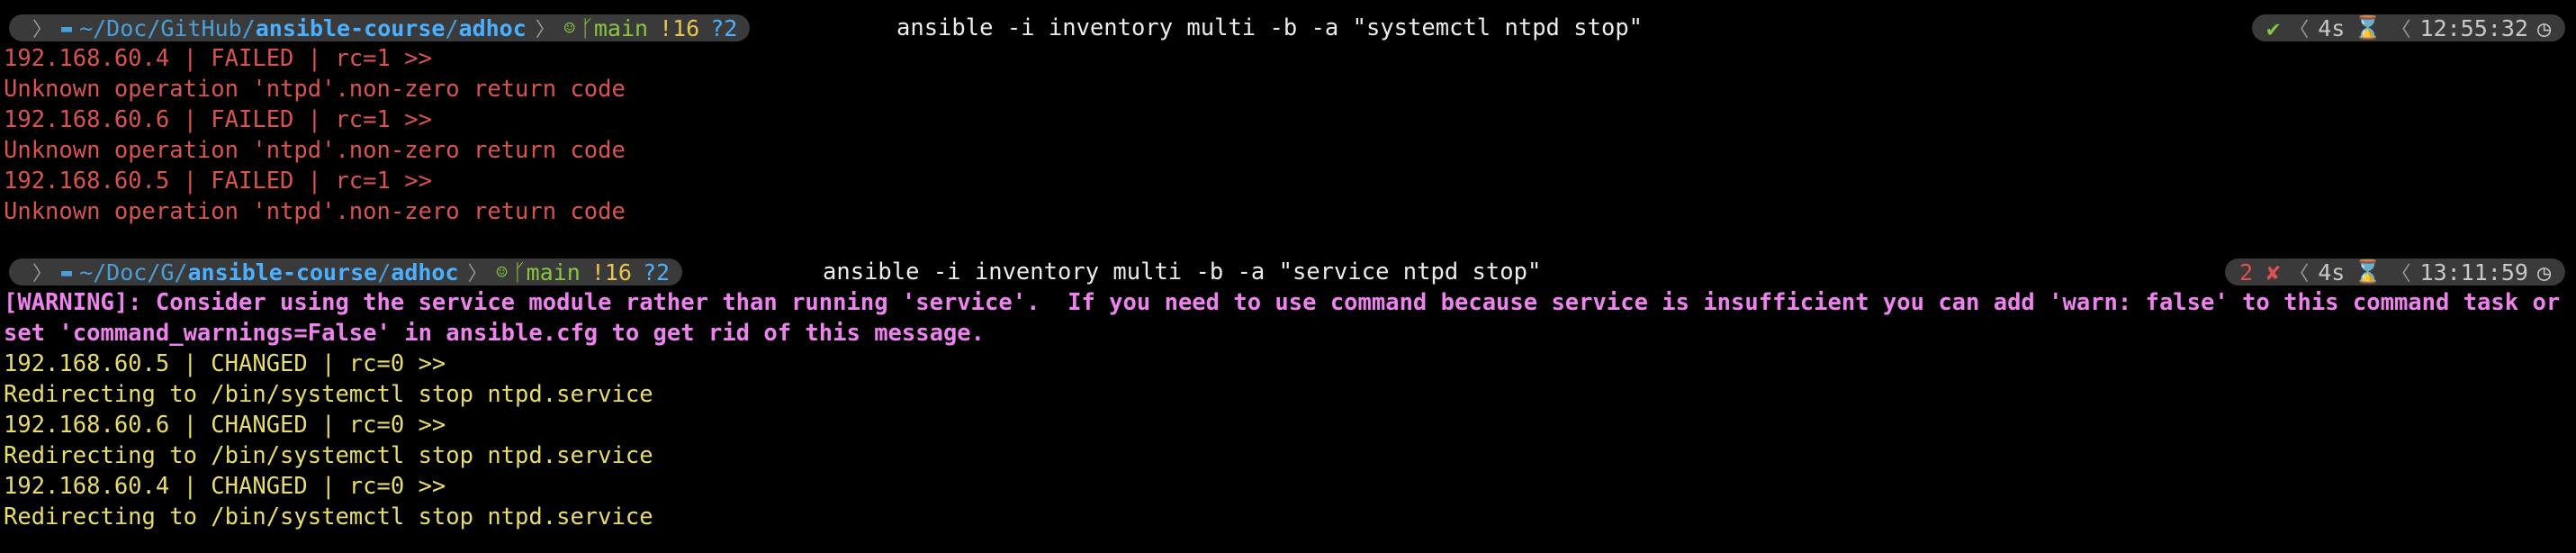  Describe the element at coordinates (2473, 272) in the screenshot. I see `prompt-time: 13:11:59` at that location.